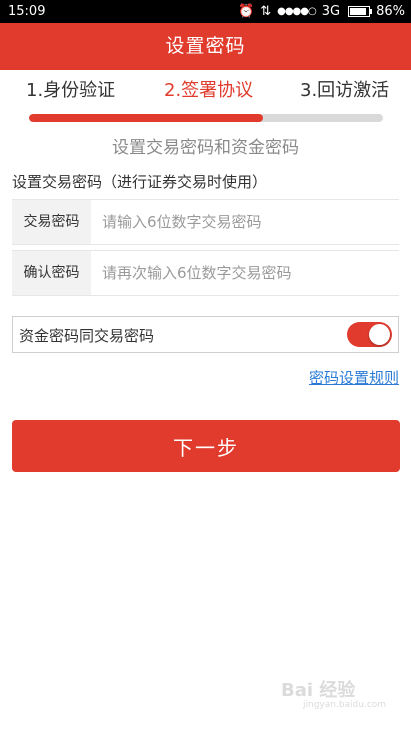  I want to click on page-title: 设置密码, so click(205, 46).